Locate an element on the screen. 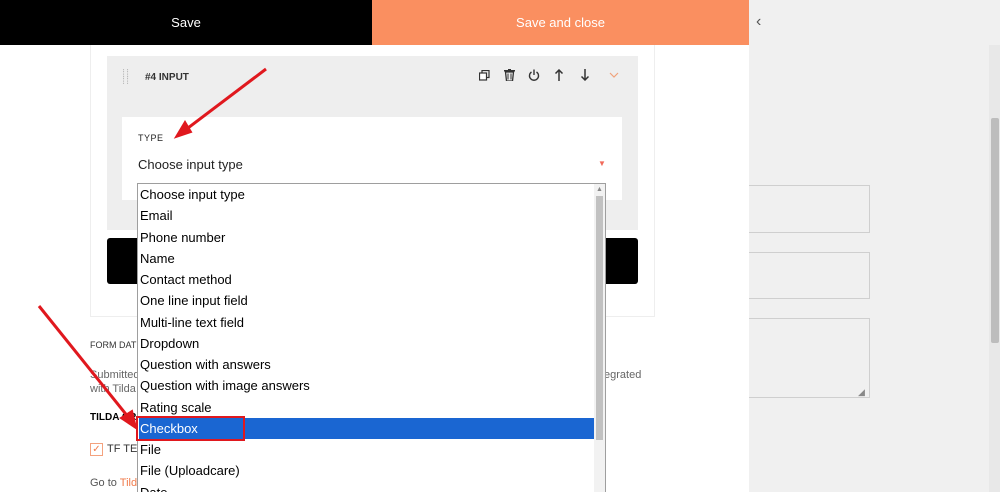 The height and width of the screenshot is (492, 1000). dropdown-option: Contact method is located at coordinates (366, 279).